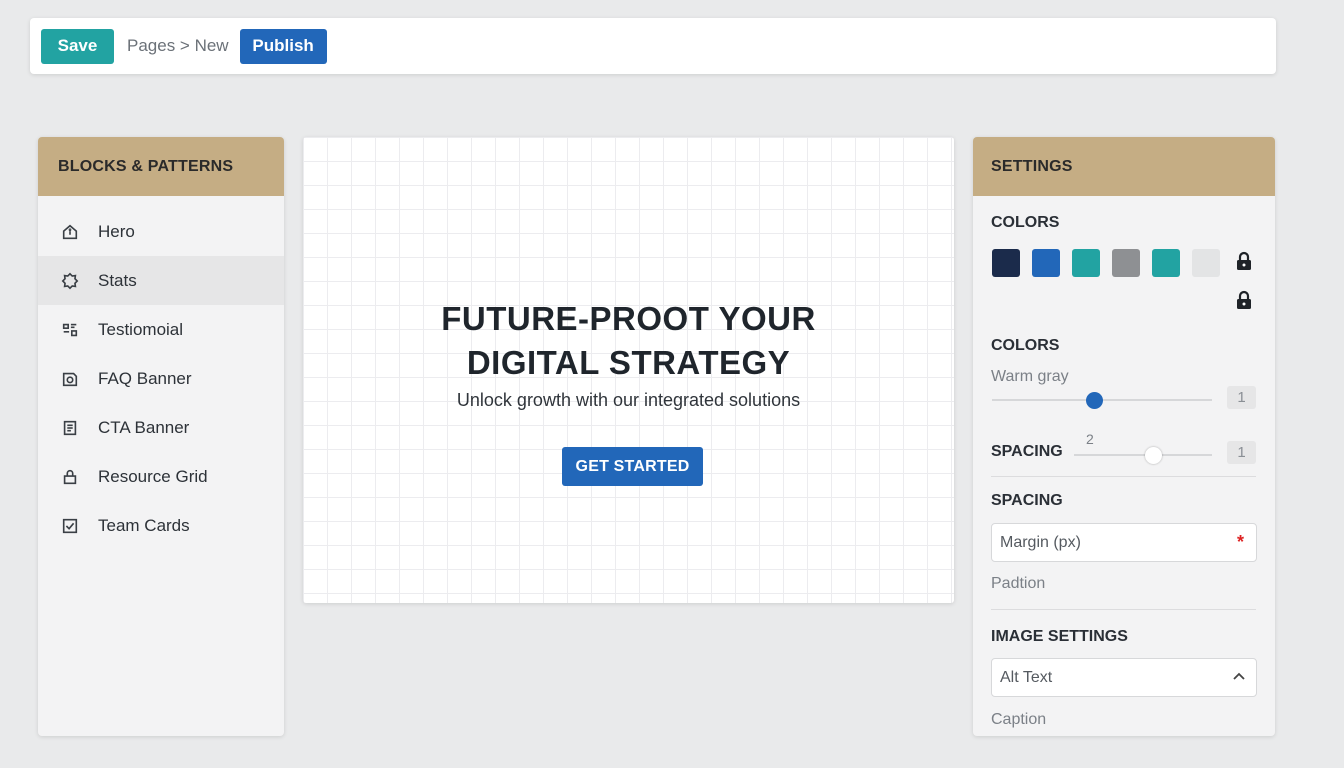  I want to click on color-swatch-blue, so click(1046, 263).